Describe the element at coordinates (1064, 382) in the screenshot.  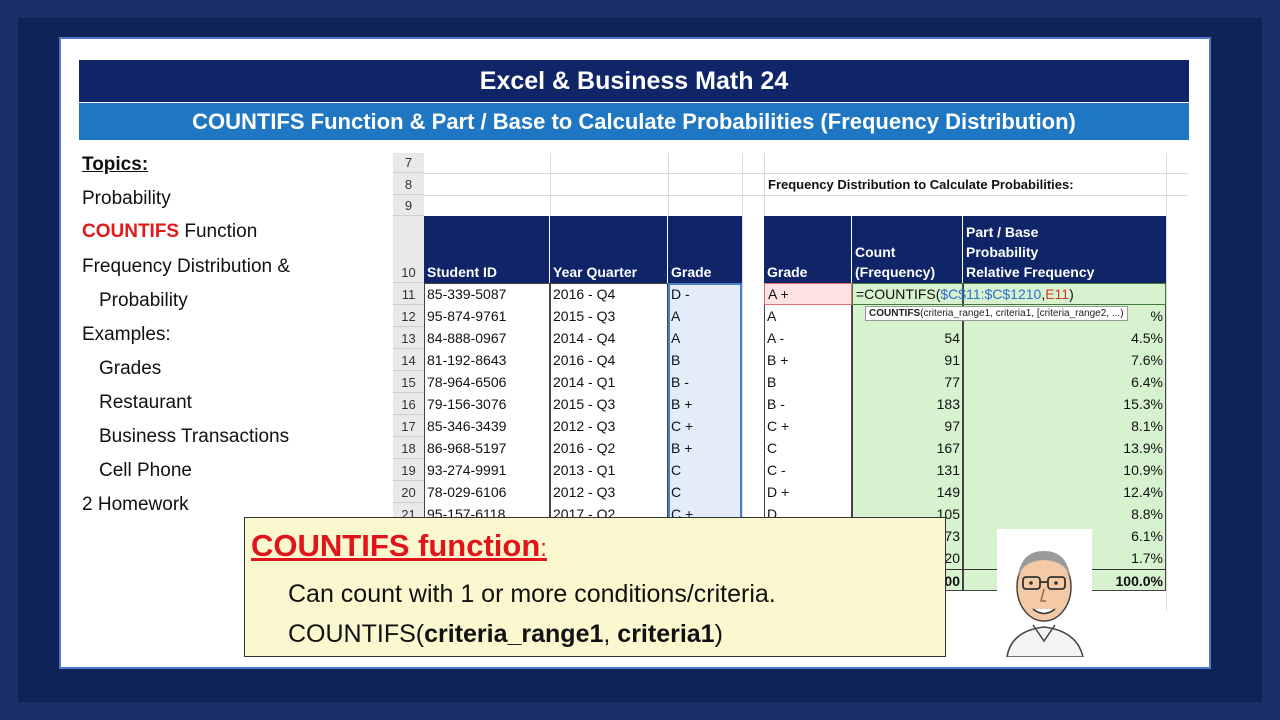
I see `percent-cell: 6.4%` at that location.